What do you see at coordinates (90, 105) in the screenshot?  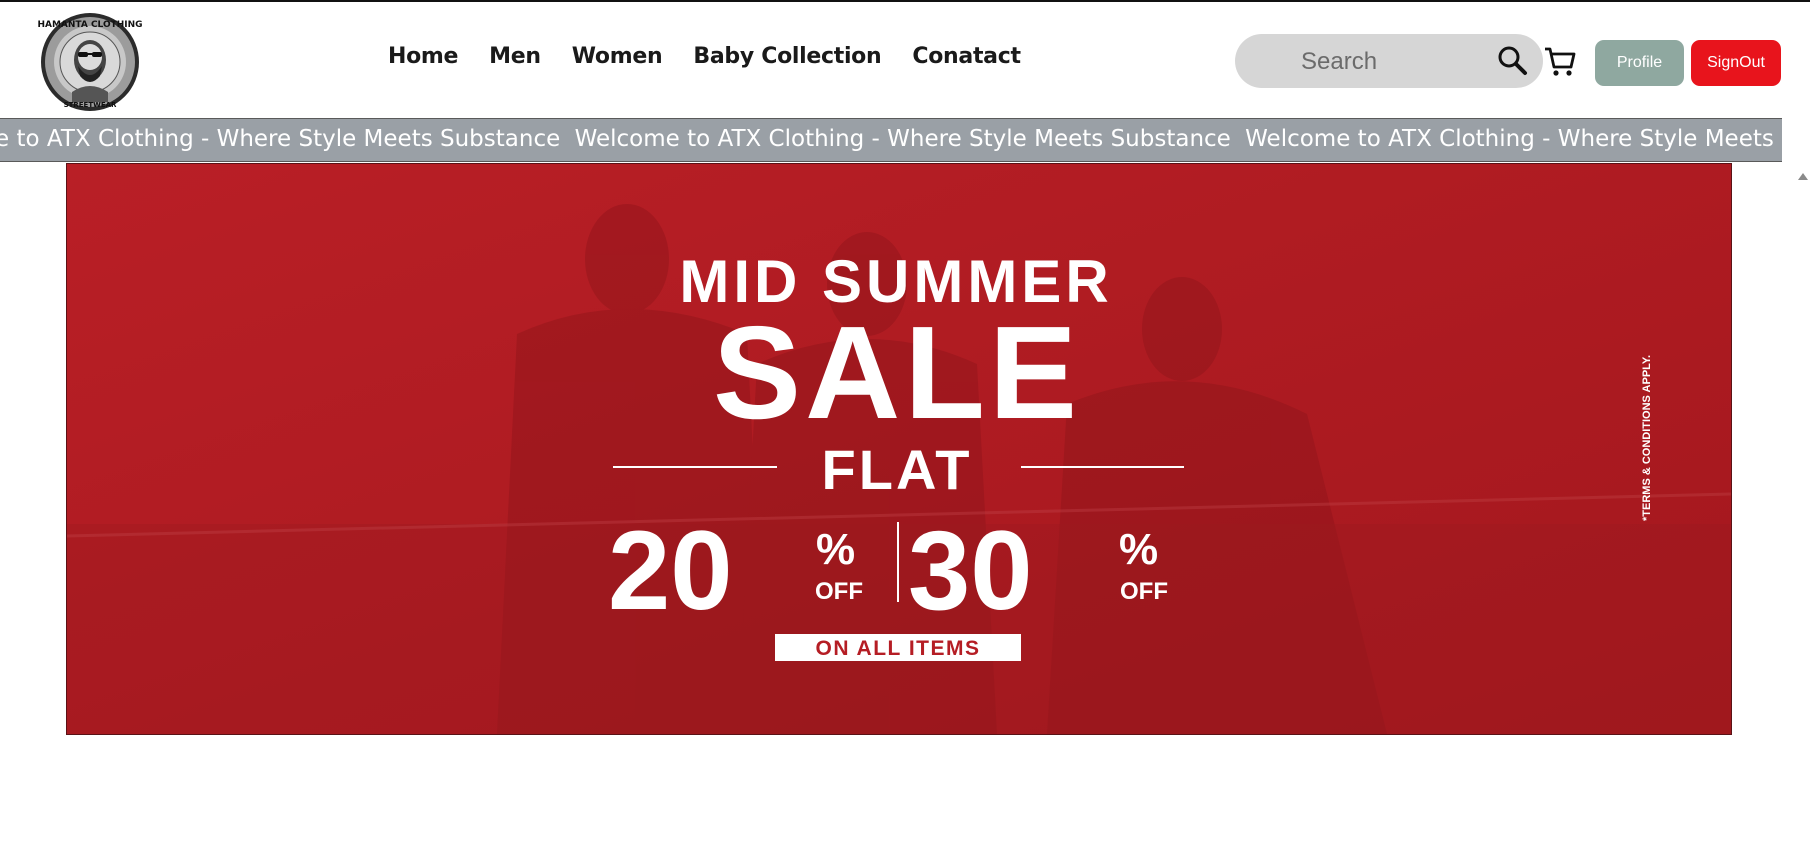 I see `logo-bottom-text: STREETWEAR` at bounding box center [90, 105].